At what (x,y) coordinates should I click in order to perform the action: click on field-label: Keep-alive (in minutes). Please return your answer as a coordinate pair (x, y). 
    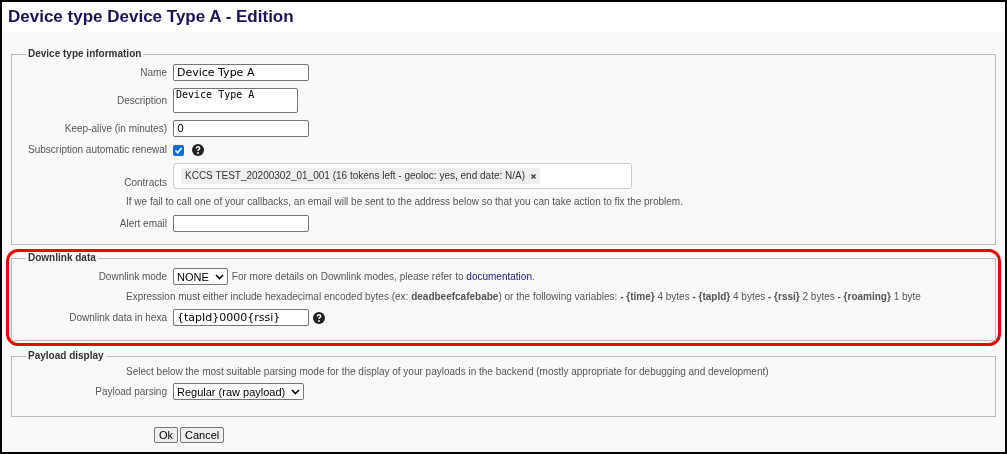
    Looking at the image, I should click on (115, 128).